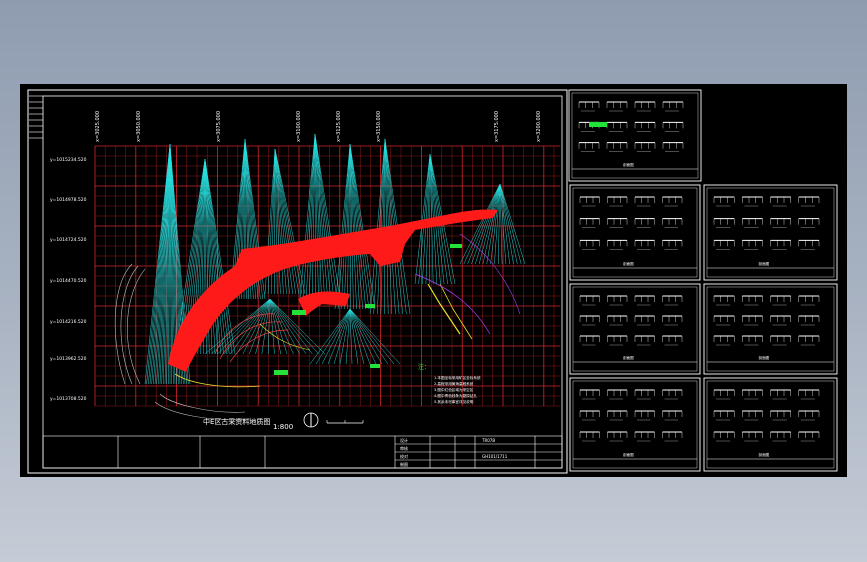 The width and height of the screenshot is (867, 562). What do you see at coordinates (283, 427) in the screenshot?
I see `drawing-scale: 1:800` at bounding box center [283, 427].